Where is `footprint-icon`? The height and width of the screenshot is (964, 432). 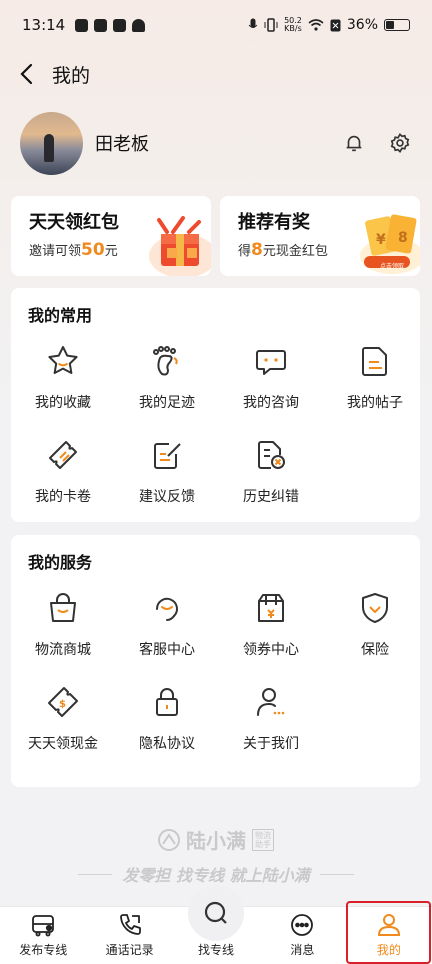
footprint-icon is located at coordinates (167, 361).